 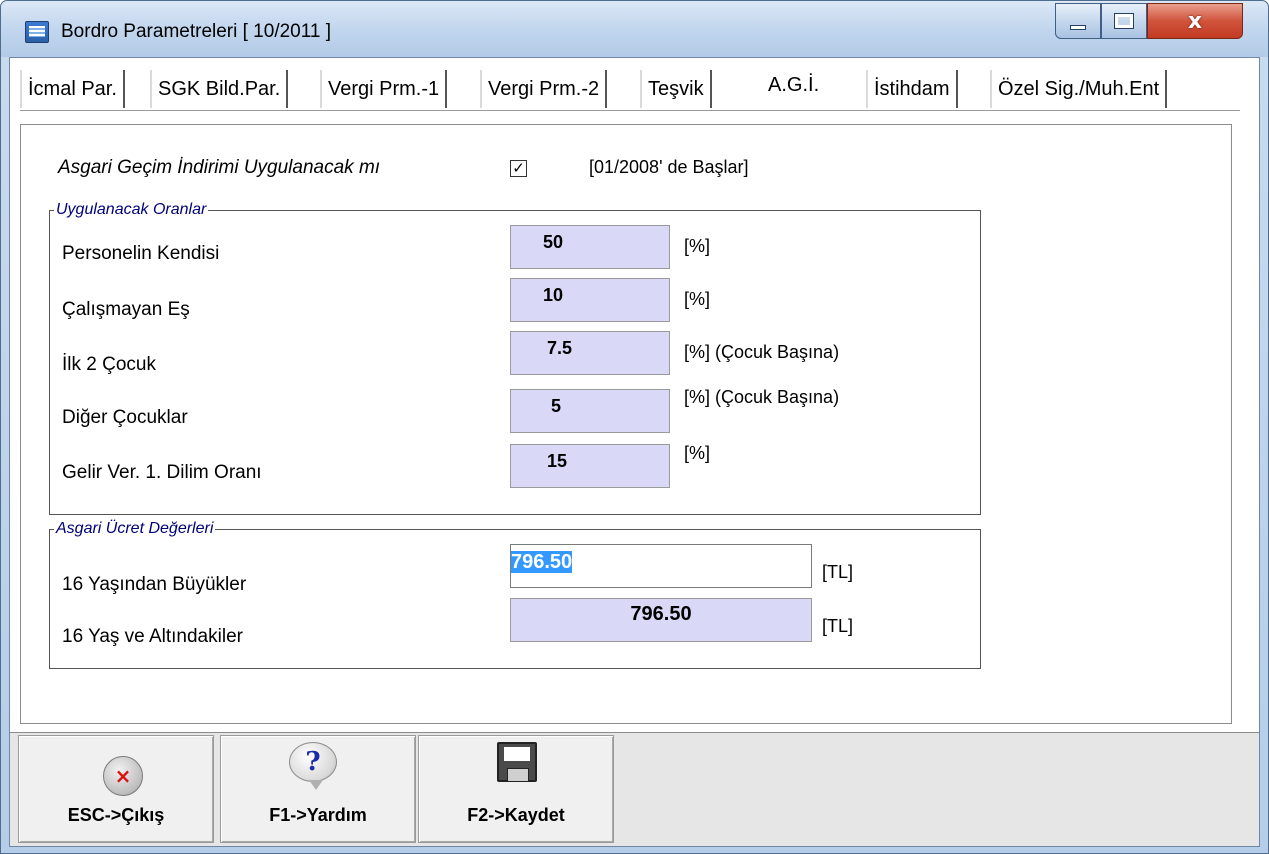 I want to click on tab-vergi-prm-1: Vergi Prm.-1, so click(x=384, y=89).